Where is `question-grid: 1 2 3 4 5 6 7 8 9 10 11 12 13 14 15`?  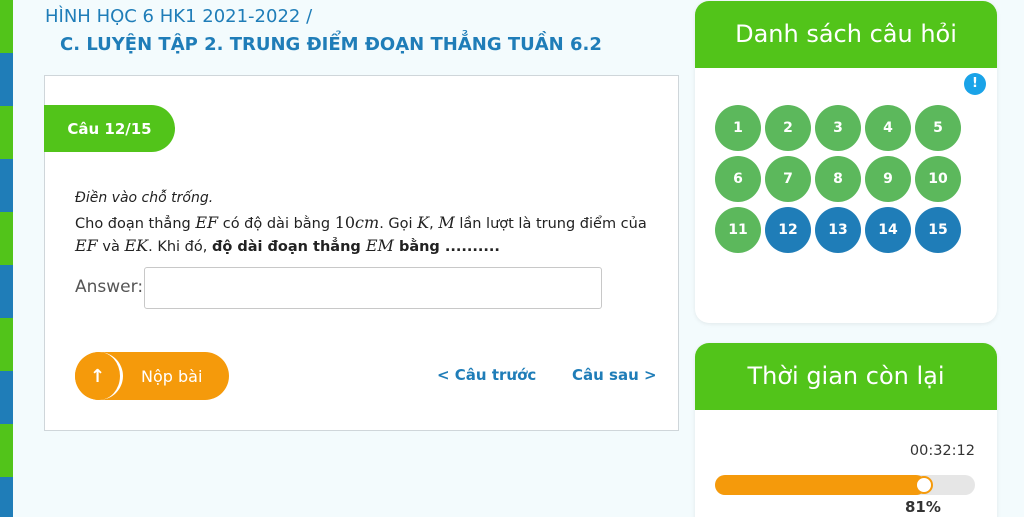
question-grid: 1 2 3 4 5 6 7 8 9 10 11 12 13 14 15 is located at coordinates (845, 179).